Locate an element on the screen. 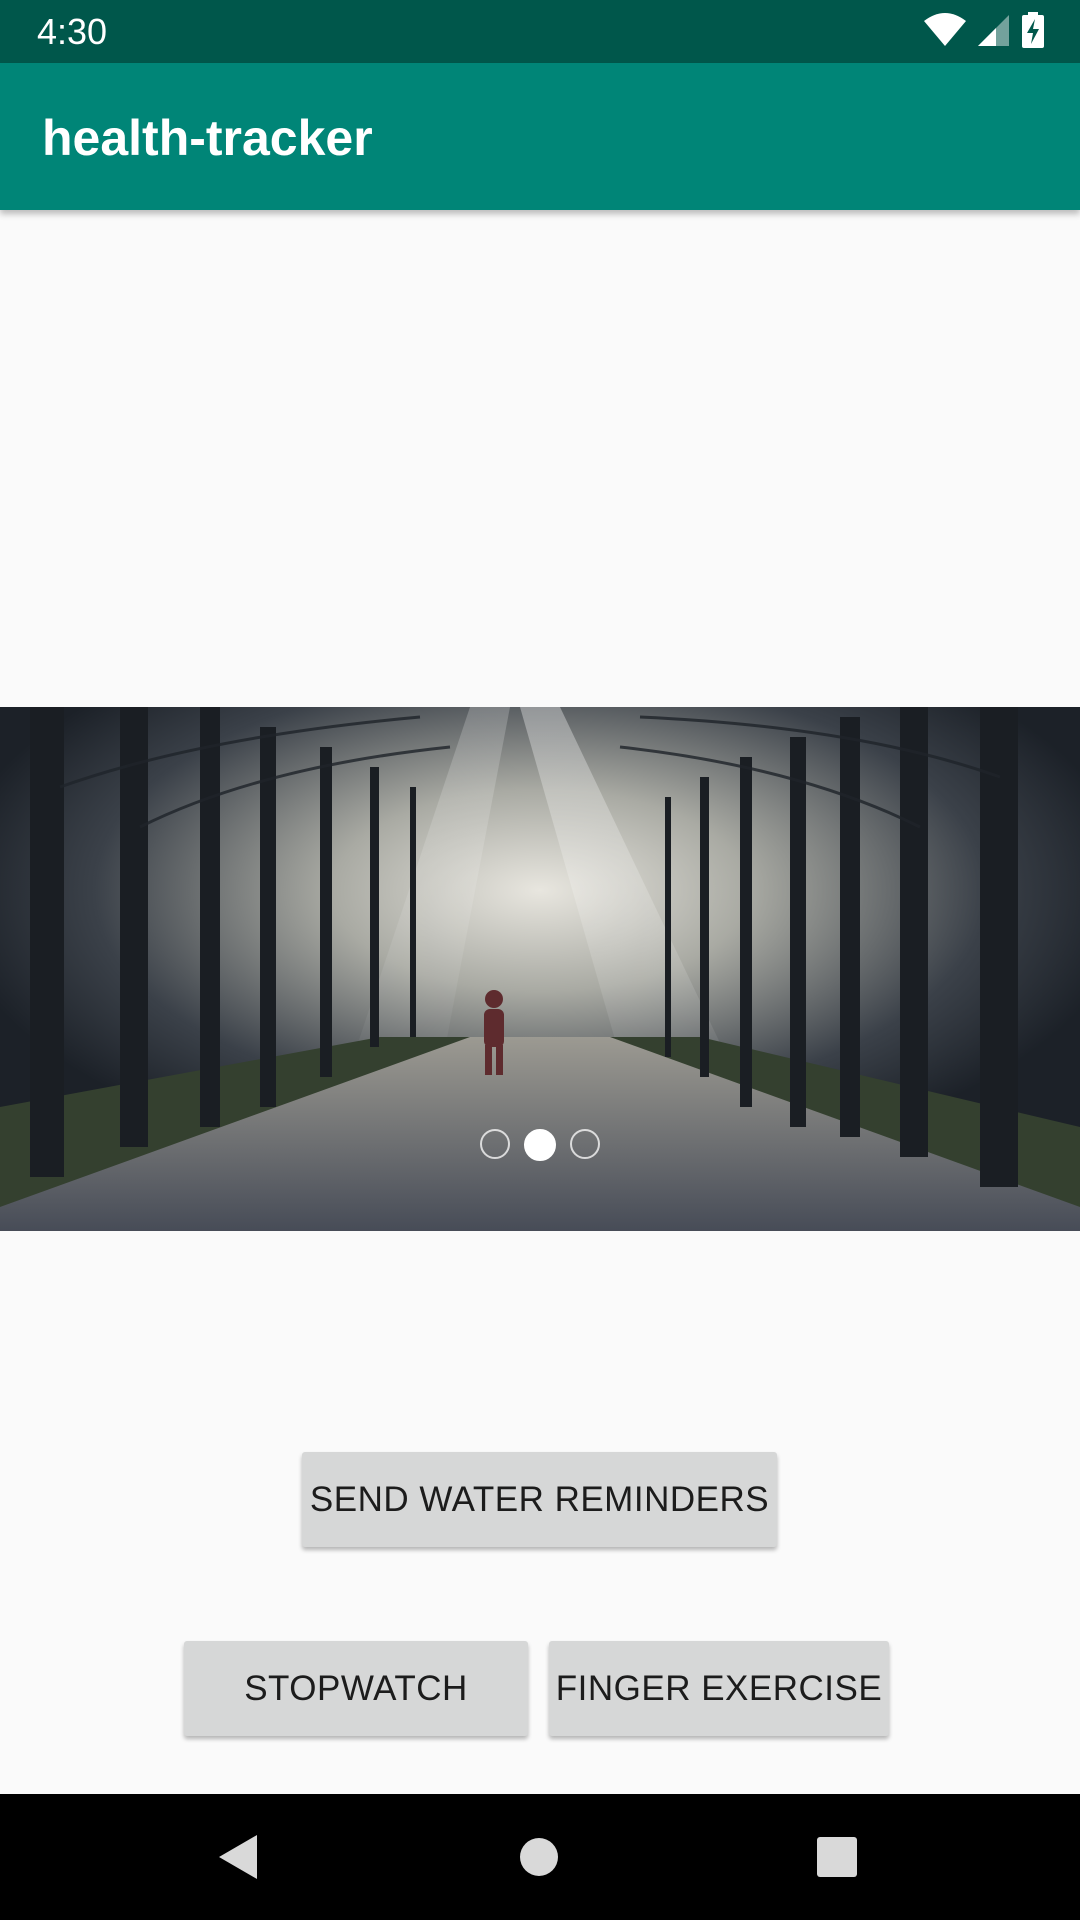 Image resolution: width=1080 pixels, height=1920 pixels. home-icon is located at coordinates (539, 1857).